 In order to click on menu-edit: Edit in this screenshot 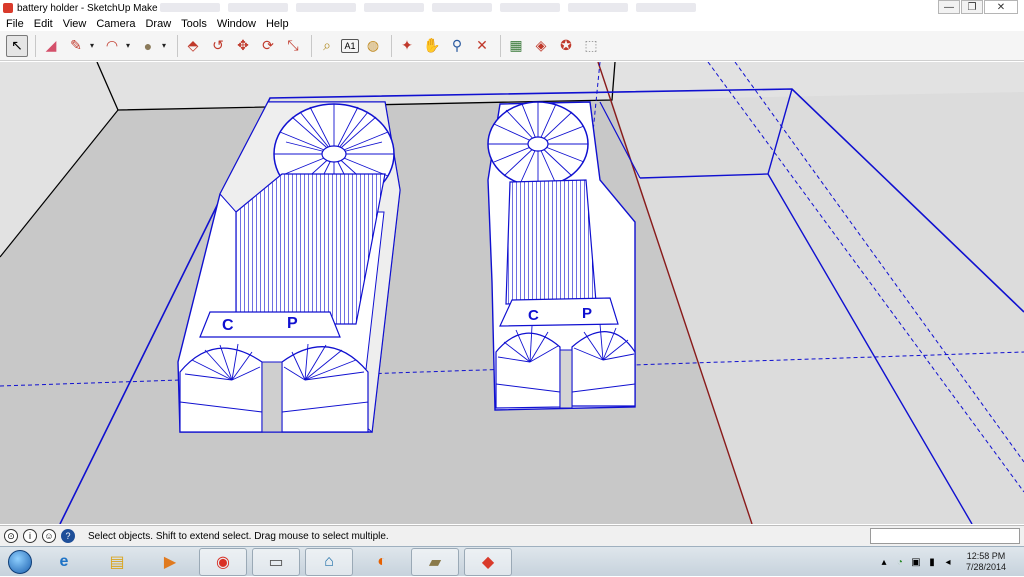, I will do `click(44, 24)`.